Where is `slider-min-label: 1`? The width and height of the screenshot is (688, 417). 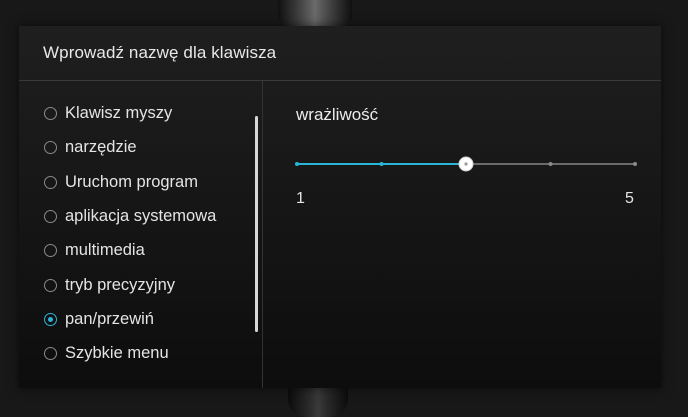 slider-min-label: 1 is located at coordinates (300, 198).